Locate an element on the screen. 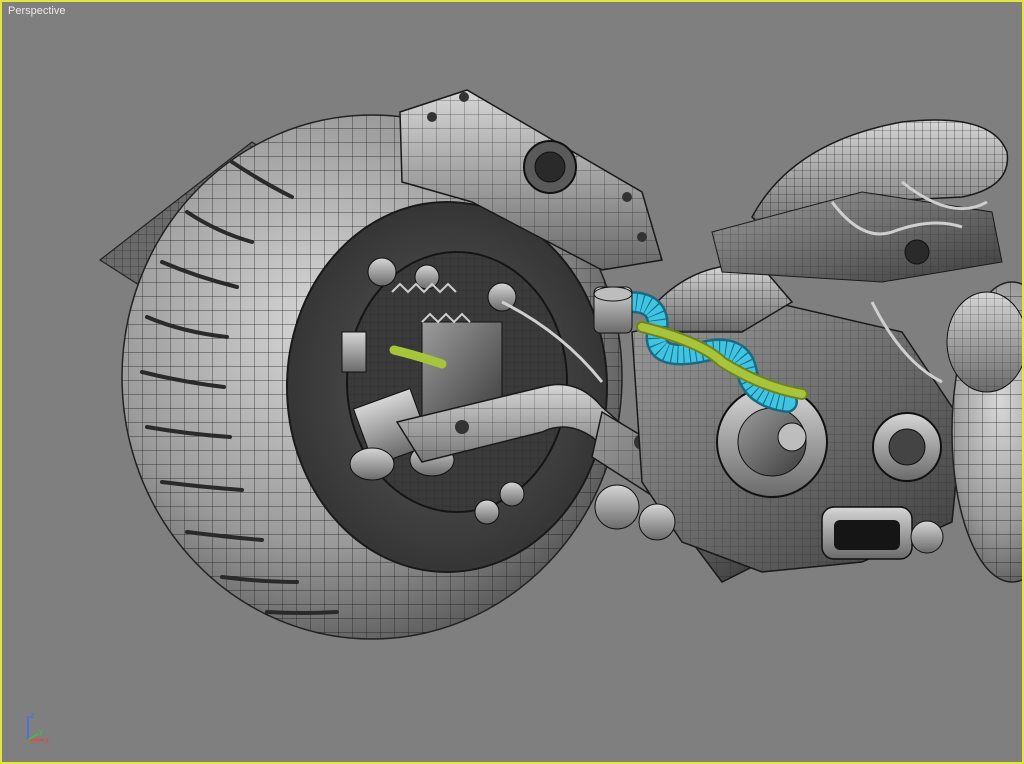 The image size is (1024, 764). shock-absorber is located at coordinates (613, 310).